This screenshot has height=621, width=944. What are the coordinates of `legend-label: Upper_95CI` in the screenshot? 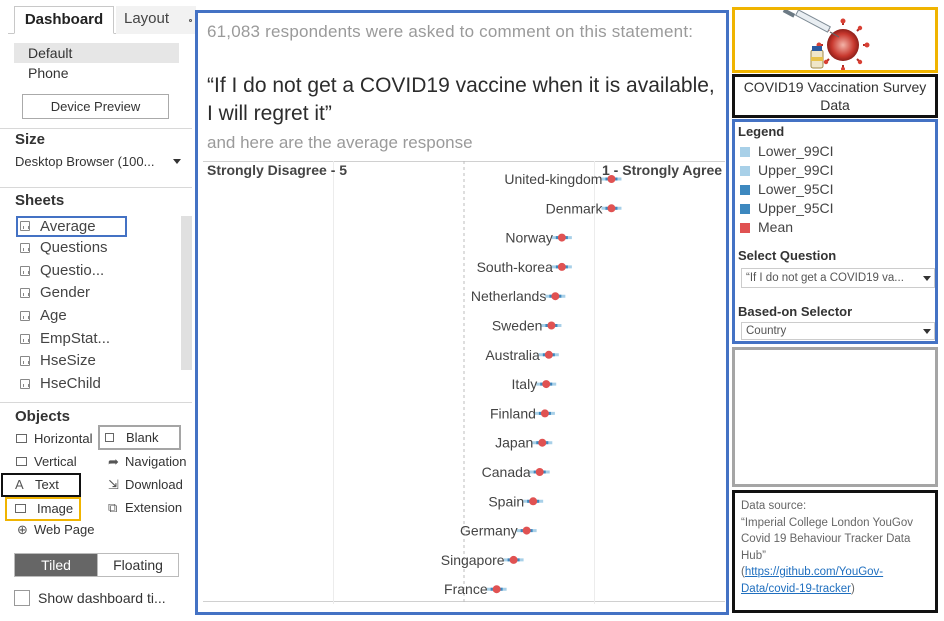 It's located at (796, 208).